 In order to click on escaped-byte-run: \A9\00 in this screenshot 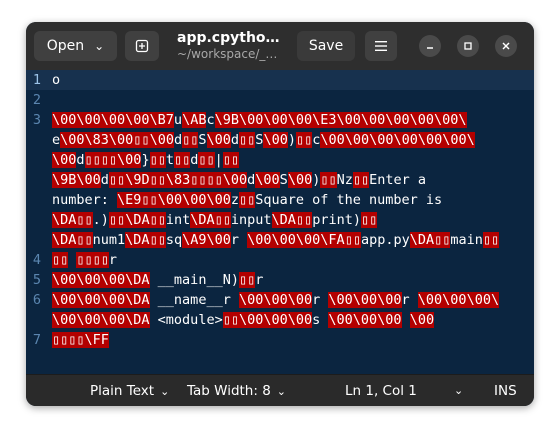, I will do `click(206, 240)`.